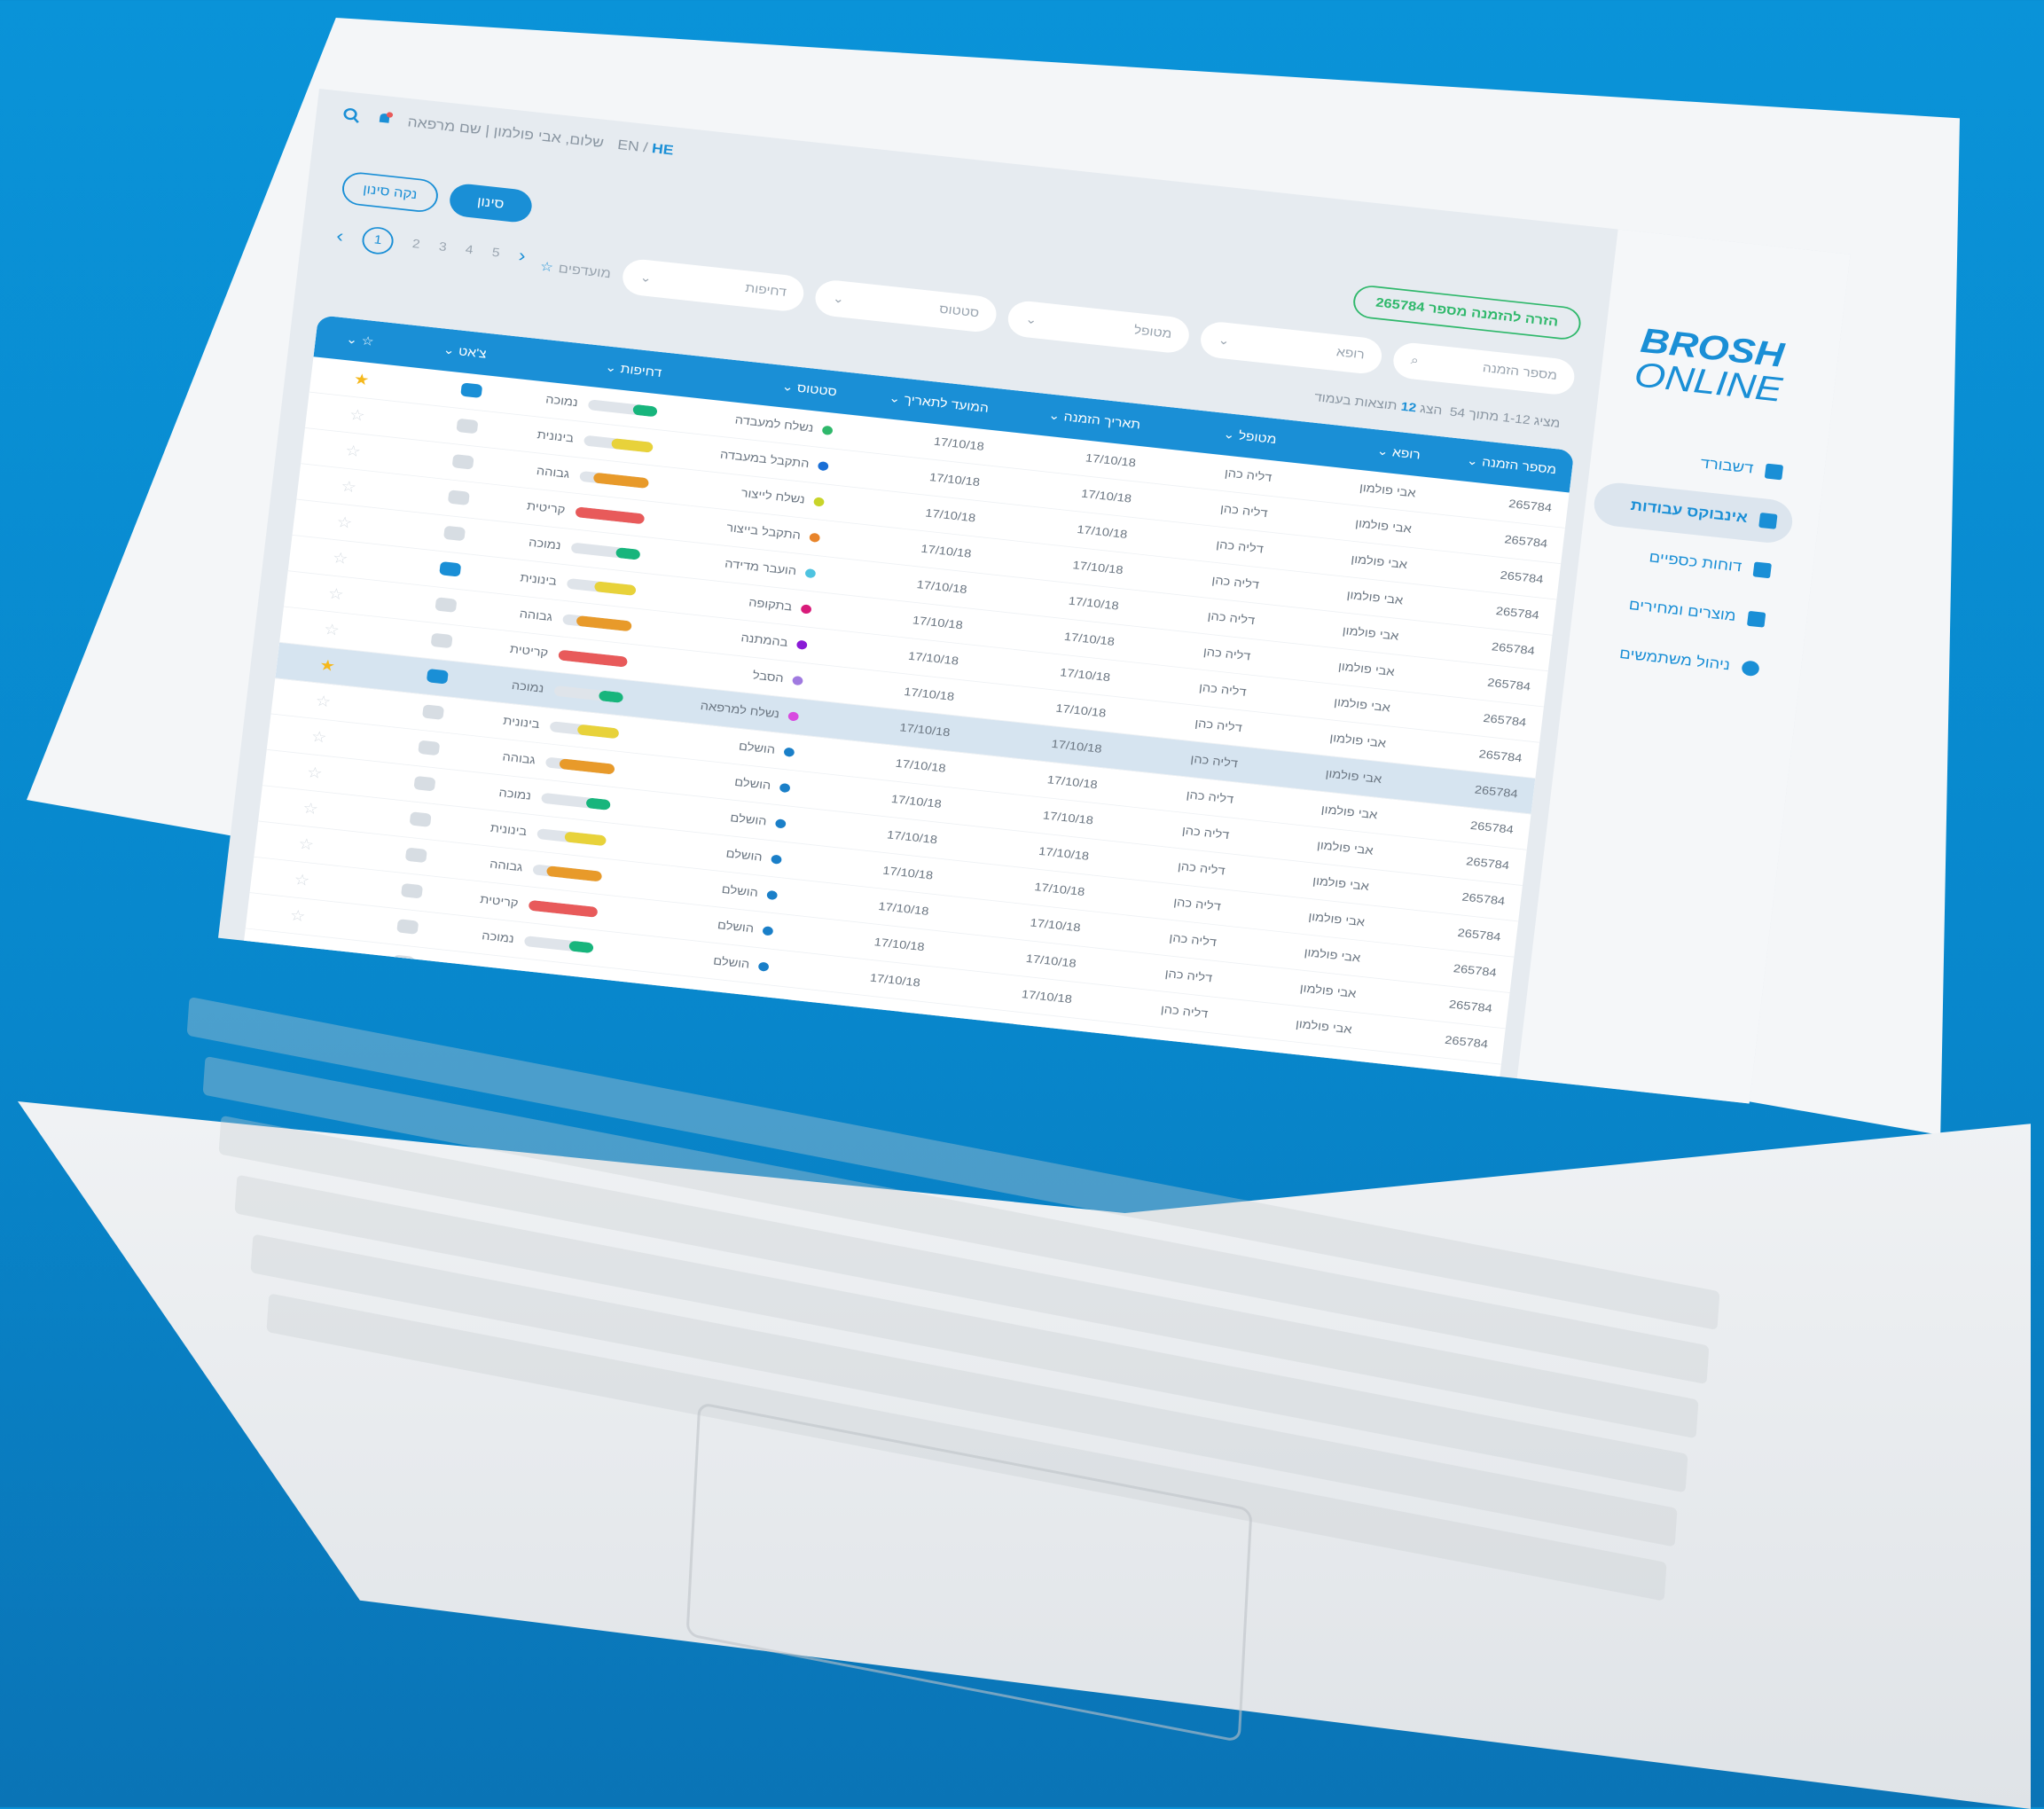 The image size is (2044, 1809). What do you see at coordinates (739, 710) in the screenshot?
I see `status-label: נשלח למרפאה` at bounding box center [739, 710].